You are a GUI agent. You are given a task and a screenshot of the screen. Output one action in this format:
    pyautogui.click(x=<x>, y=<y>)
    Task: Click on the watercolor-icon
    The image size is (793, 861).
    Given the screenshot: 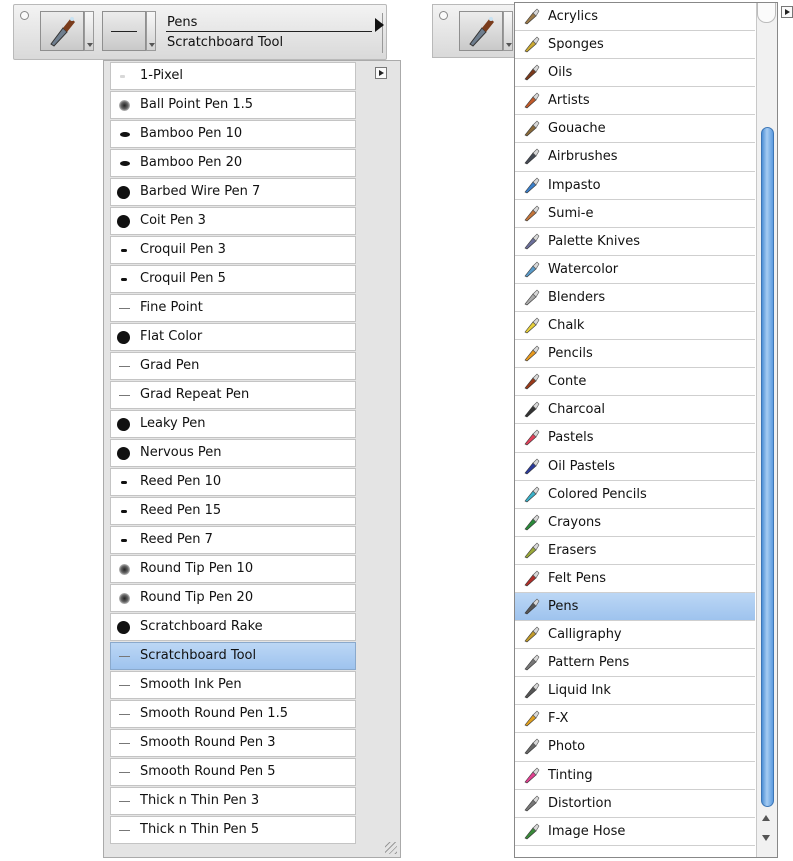 What is the action you would take?
    pyautogui.click(x=532, y=269)
    